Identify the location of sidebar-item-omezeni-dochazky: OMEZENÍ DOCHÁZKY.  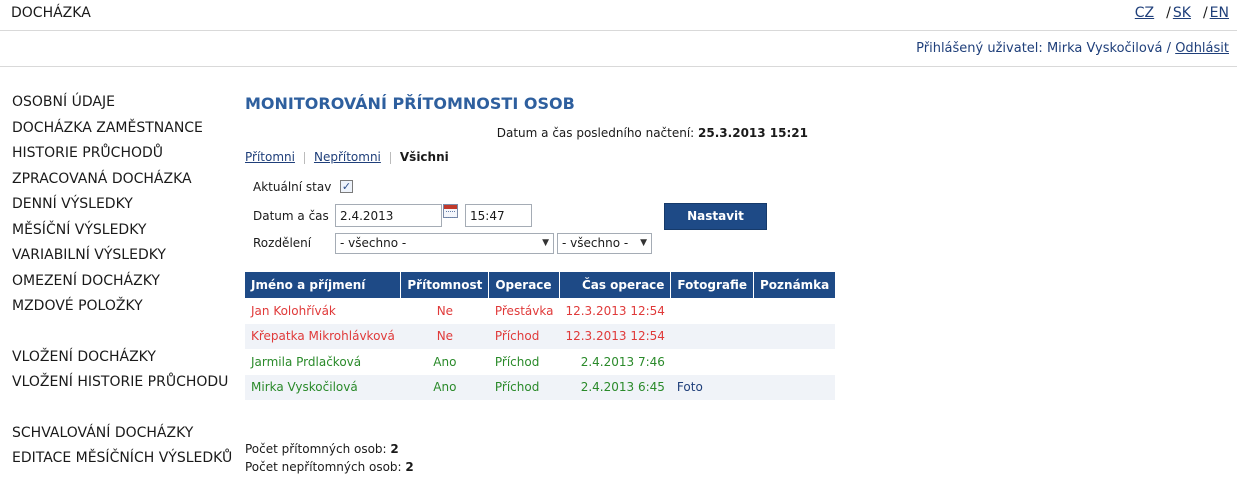
(122, 282).